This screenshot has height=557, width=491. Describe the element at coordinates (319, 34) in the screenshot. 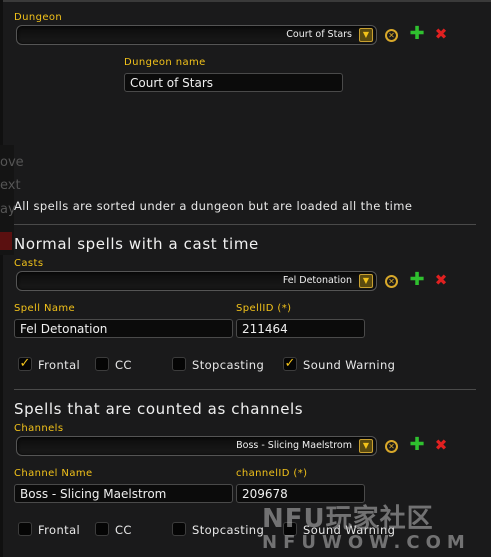

I see `dungeon-dropdown-value: Court of Stars` at that location.